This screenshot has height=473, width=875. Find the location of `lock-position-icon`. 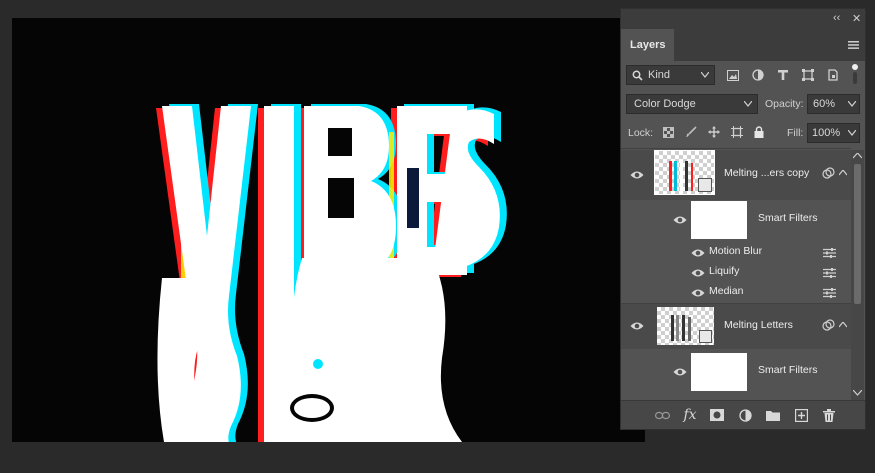

lock-position-icon is located at coordinates (714, 132).